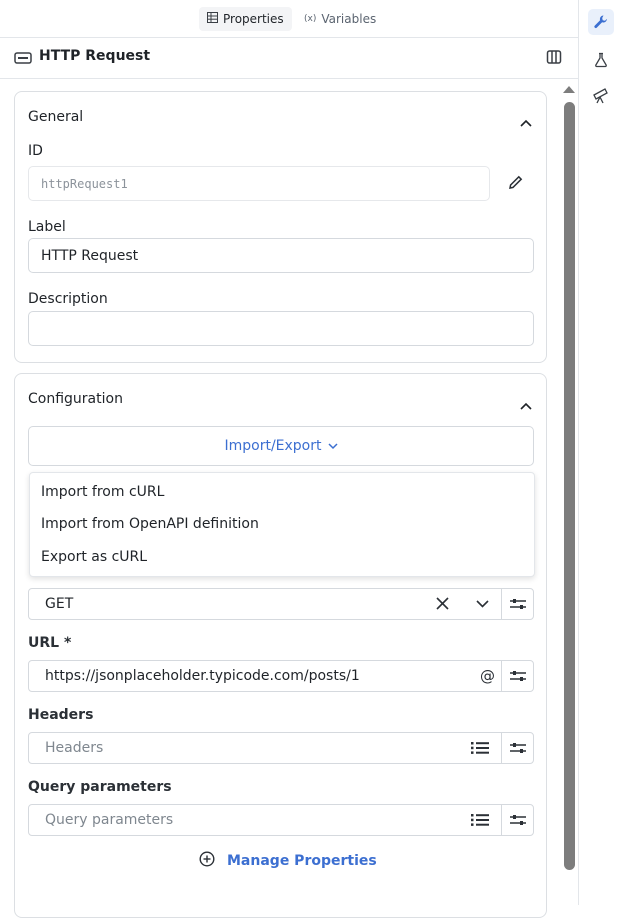 The image size is (621, 918). What do you see at coordinates (265, 748) in the screenshot?
I see `headers-field: Headers` at bounding box center [265, 748].